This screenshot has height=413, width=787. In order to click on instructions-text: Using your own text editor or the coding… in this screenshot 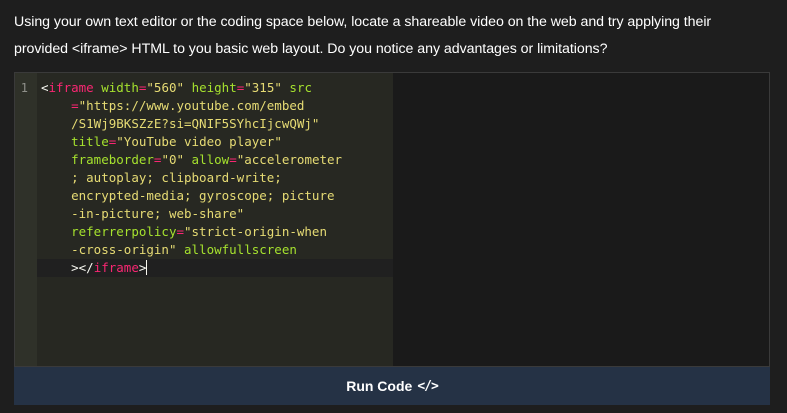, I will do `click(397, 36)`.